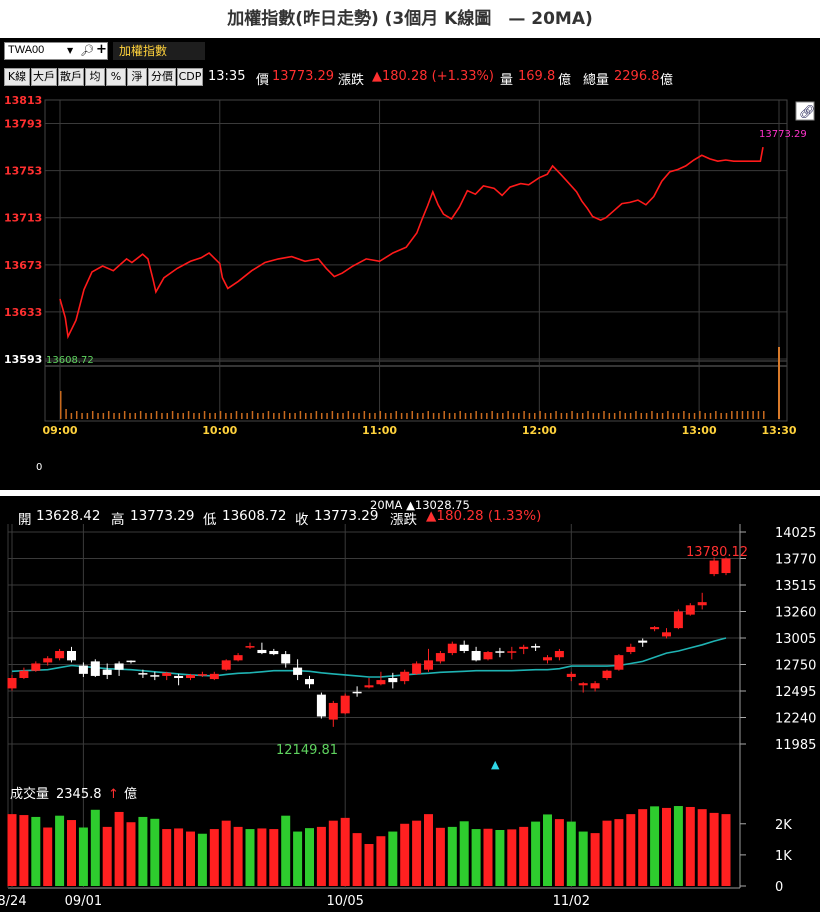 The width and height of the screenshot is (820, 912). What do you see at coordinates (778, 430) in the screenshot?
I see `intraday-x-tick: 13:30` at bounding box center [778, 430].